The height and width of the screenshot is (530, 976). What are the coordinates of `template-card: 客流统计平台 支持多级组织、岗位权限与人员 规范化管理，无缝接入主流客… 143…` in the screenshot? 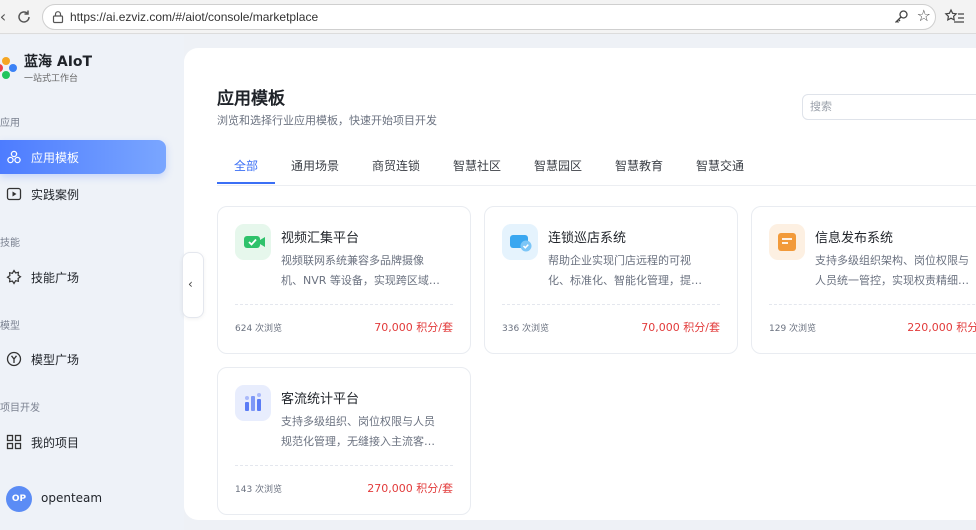 It's located at (344, 441).